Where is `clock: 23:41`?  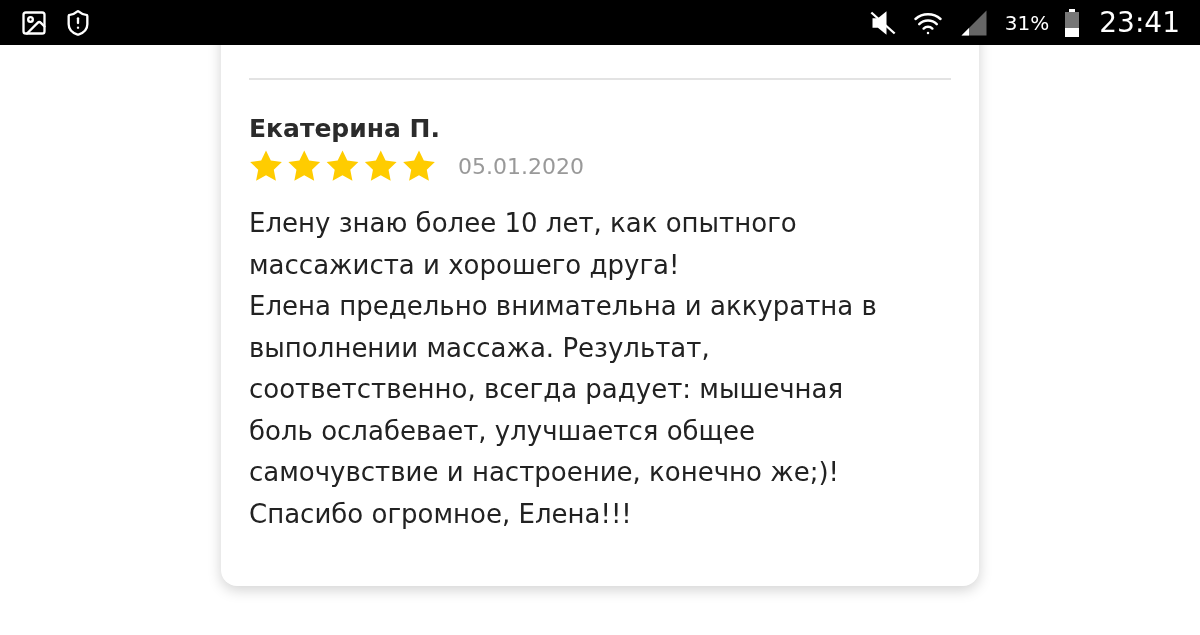
clock: 23:41 is located at coordinates (1139, 22).